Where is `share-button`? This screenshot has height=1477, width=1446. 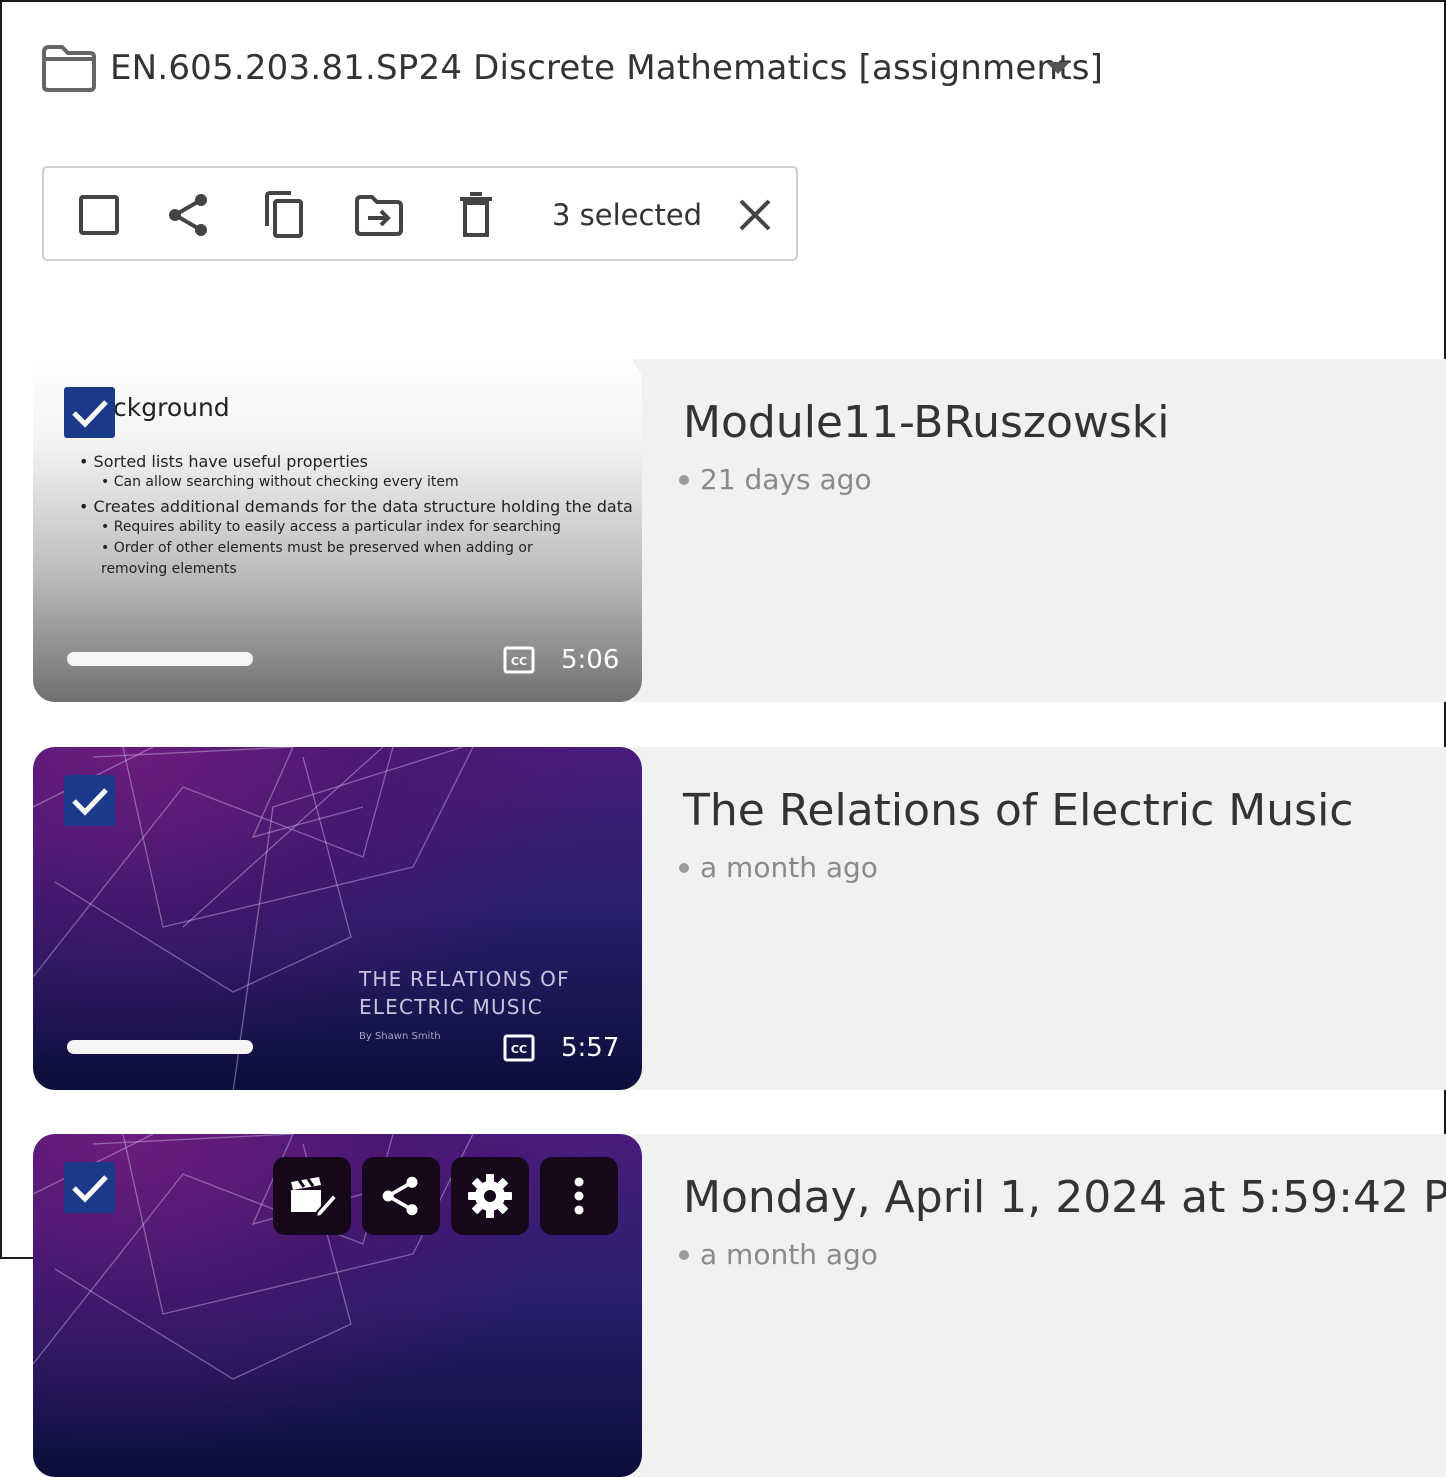 share-button is located at coordinates (189, 215).